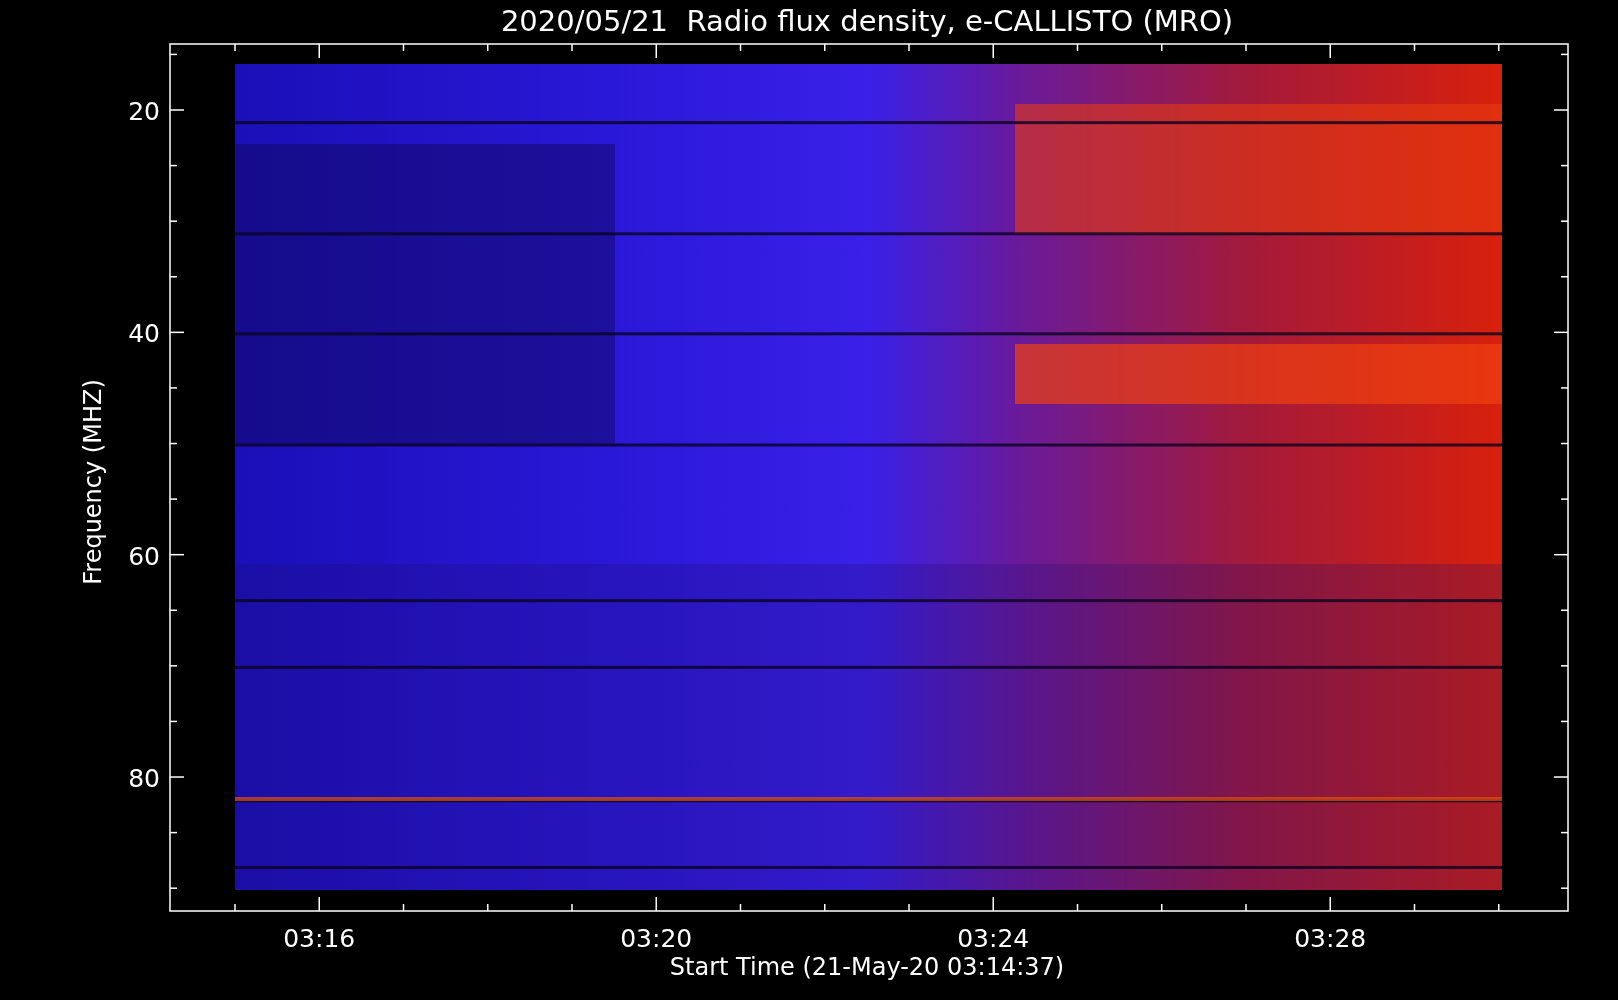  I want to click on x-tick-label: 03:16, so click(319, 938).